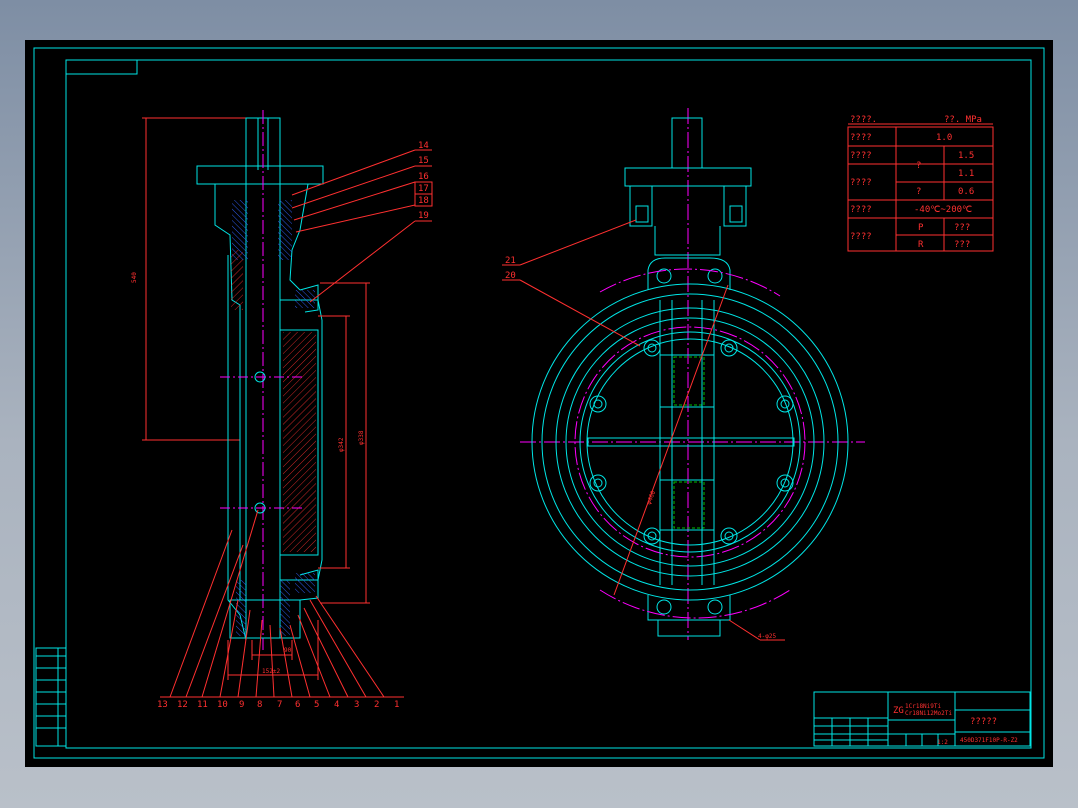  I want to click on table-row-label-2: ????, so click(861, 156).